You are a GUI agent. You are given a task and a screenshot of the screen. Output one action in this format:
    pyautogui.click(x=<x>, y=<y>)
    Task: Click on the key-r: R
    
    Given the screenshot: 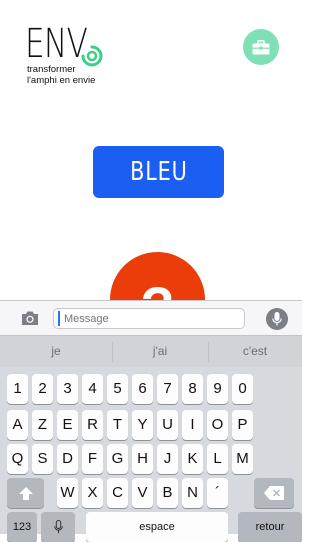 What is the action you would take?
    pyautogui.click(x=92, y=425)
    